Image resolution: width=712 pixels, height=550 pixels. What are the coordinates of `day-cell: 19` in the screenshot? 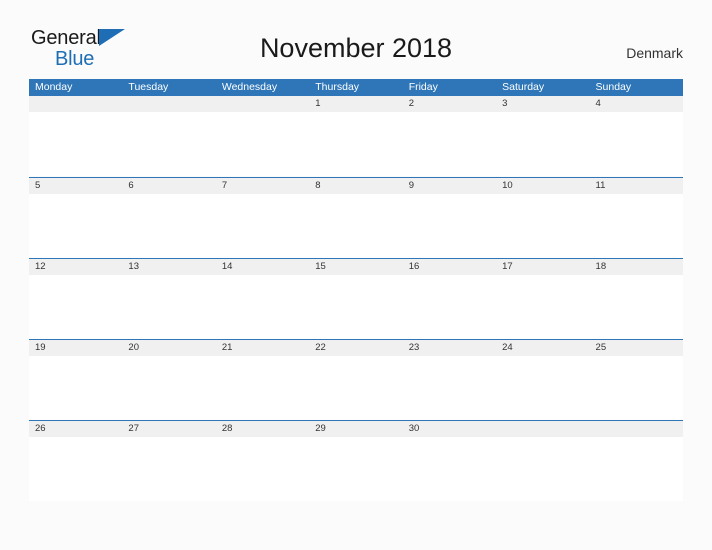 It's located at (75, 348).